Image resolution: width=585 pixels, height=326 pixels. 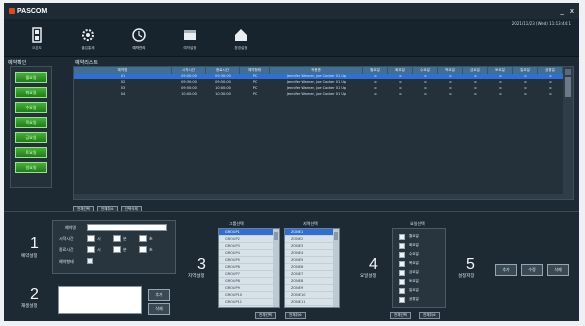 I want to click on playback-add-button: 추가, so click(x=159, y=295).